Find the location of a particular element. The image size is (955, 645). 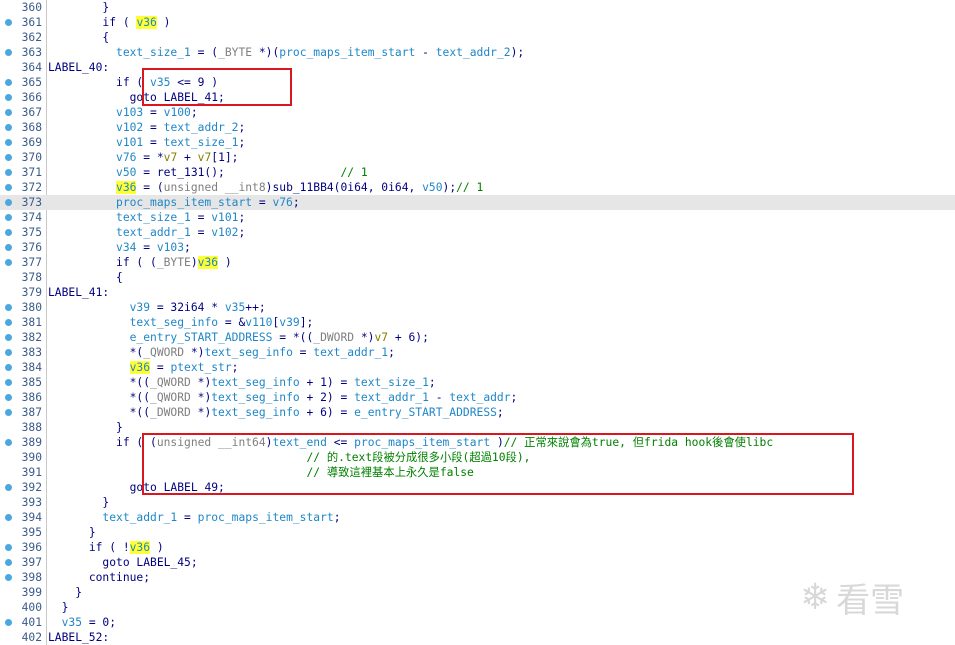

code-line: 375 text_addr_1 = v102; is located at coordinates (477, 232).